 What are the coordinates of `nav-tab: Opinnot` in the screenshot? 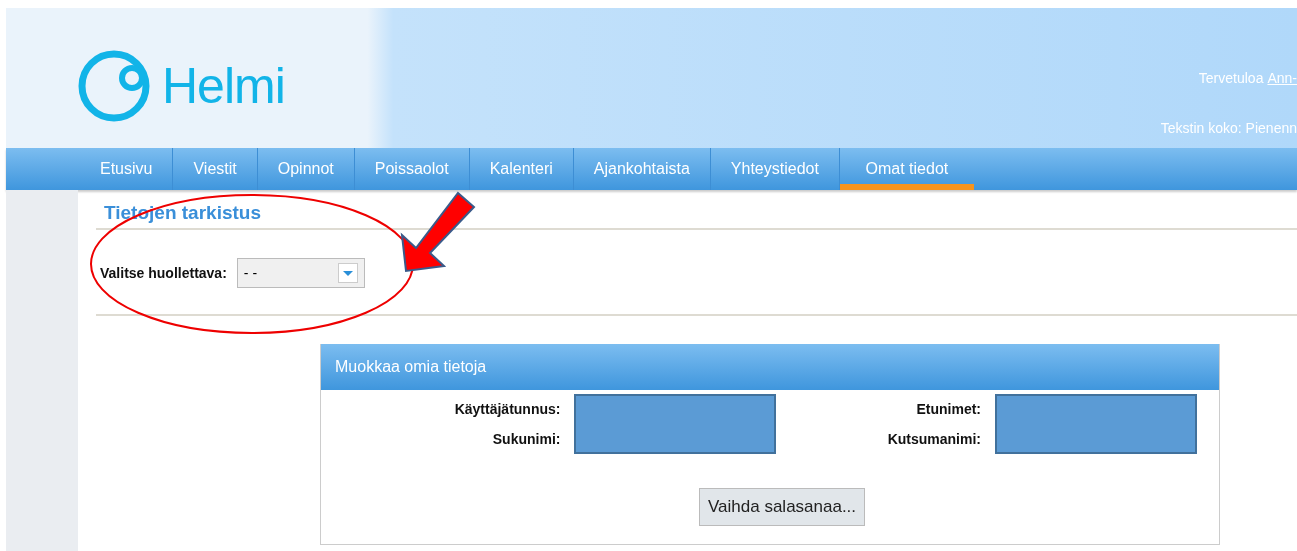 It's located at (306, 169).